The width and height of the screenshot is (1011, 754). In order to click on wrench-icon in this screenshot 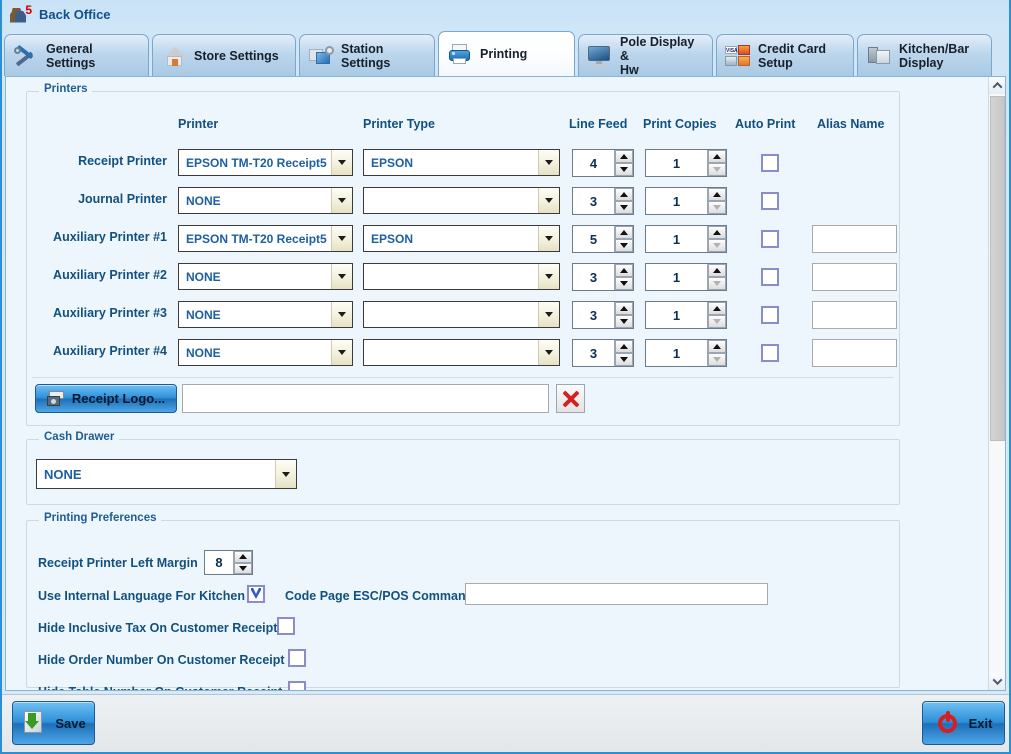, I will do `click(26, 56)`.